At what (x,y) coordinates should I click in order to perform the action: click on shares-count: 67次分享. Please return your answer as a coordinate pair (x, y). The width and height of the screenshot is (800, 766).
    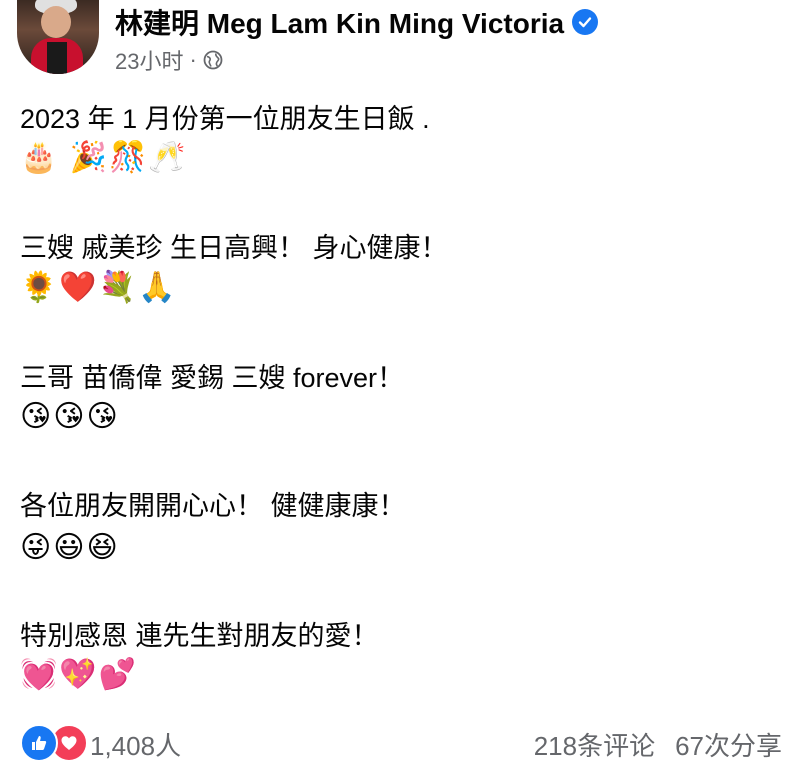
    Looking at the image, I should click on (728, 744).